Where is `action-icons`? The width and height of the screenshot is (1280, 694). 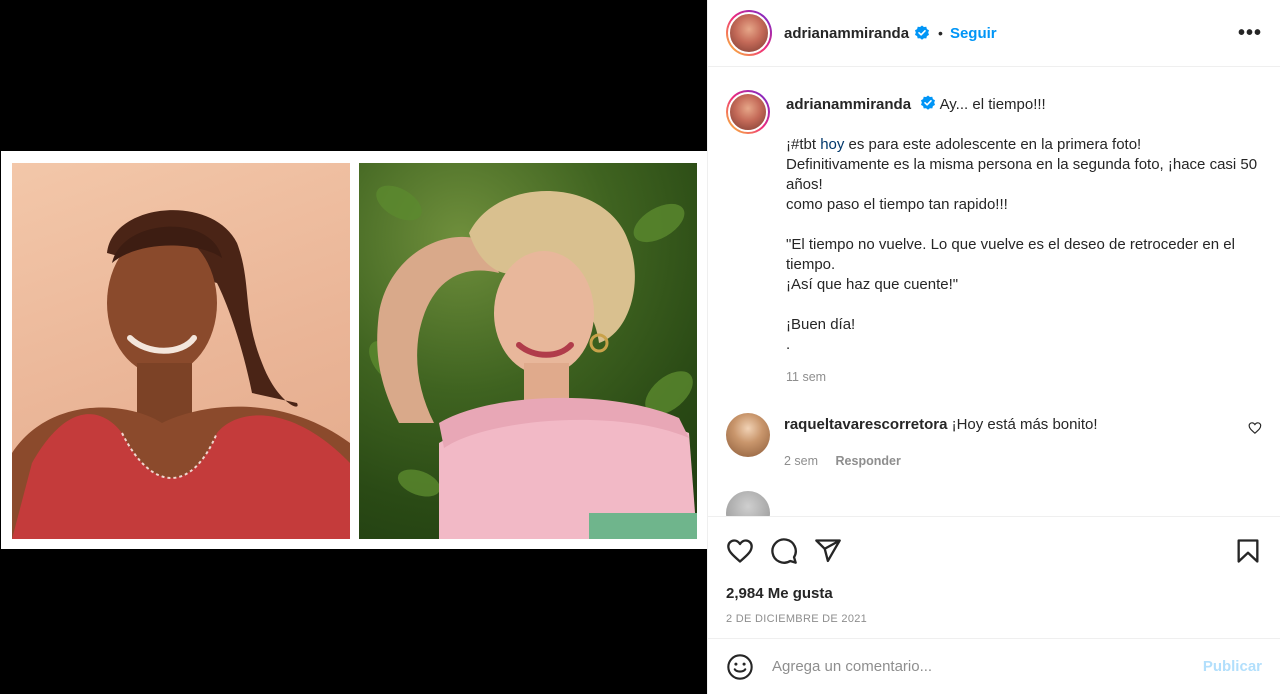
action-icons is located at coordinates (994, 542).